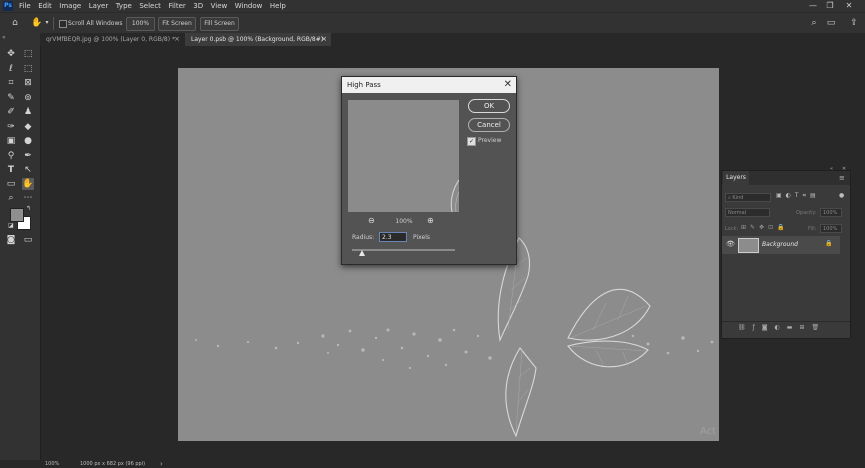  I want to click on restore-icon: ❐, so click(830, 6).